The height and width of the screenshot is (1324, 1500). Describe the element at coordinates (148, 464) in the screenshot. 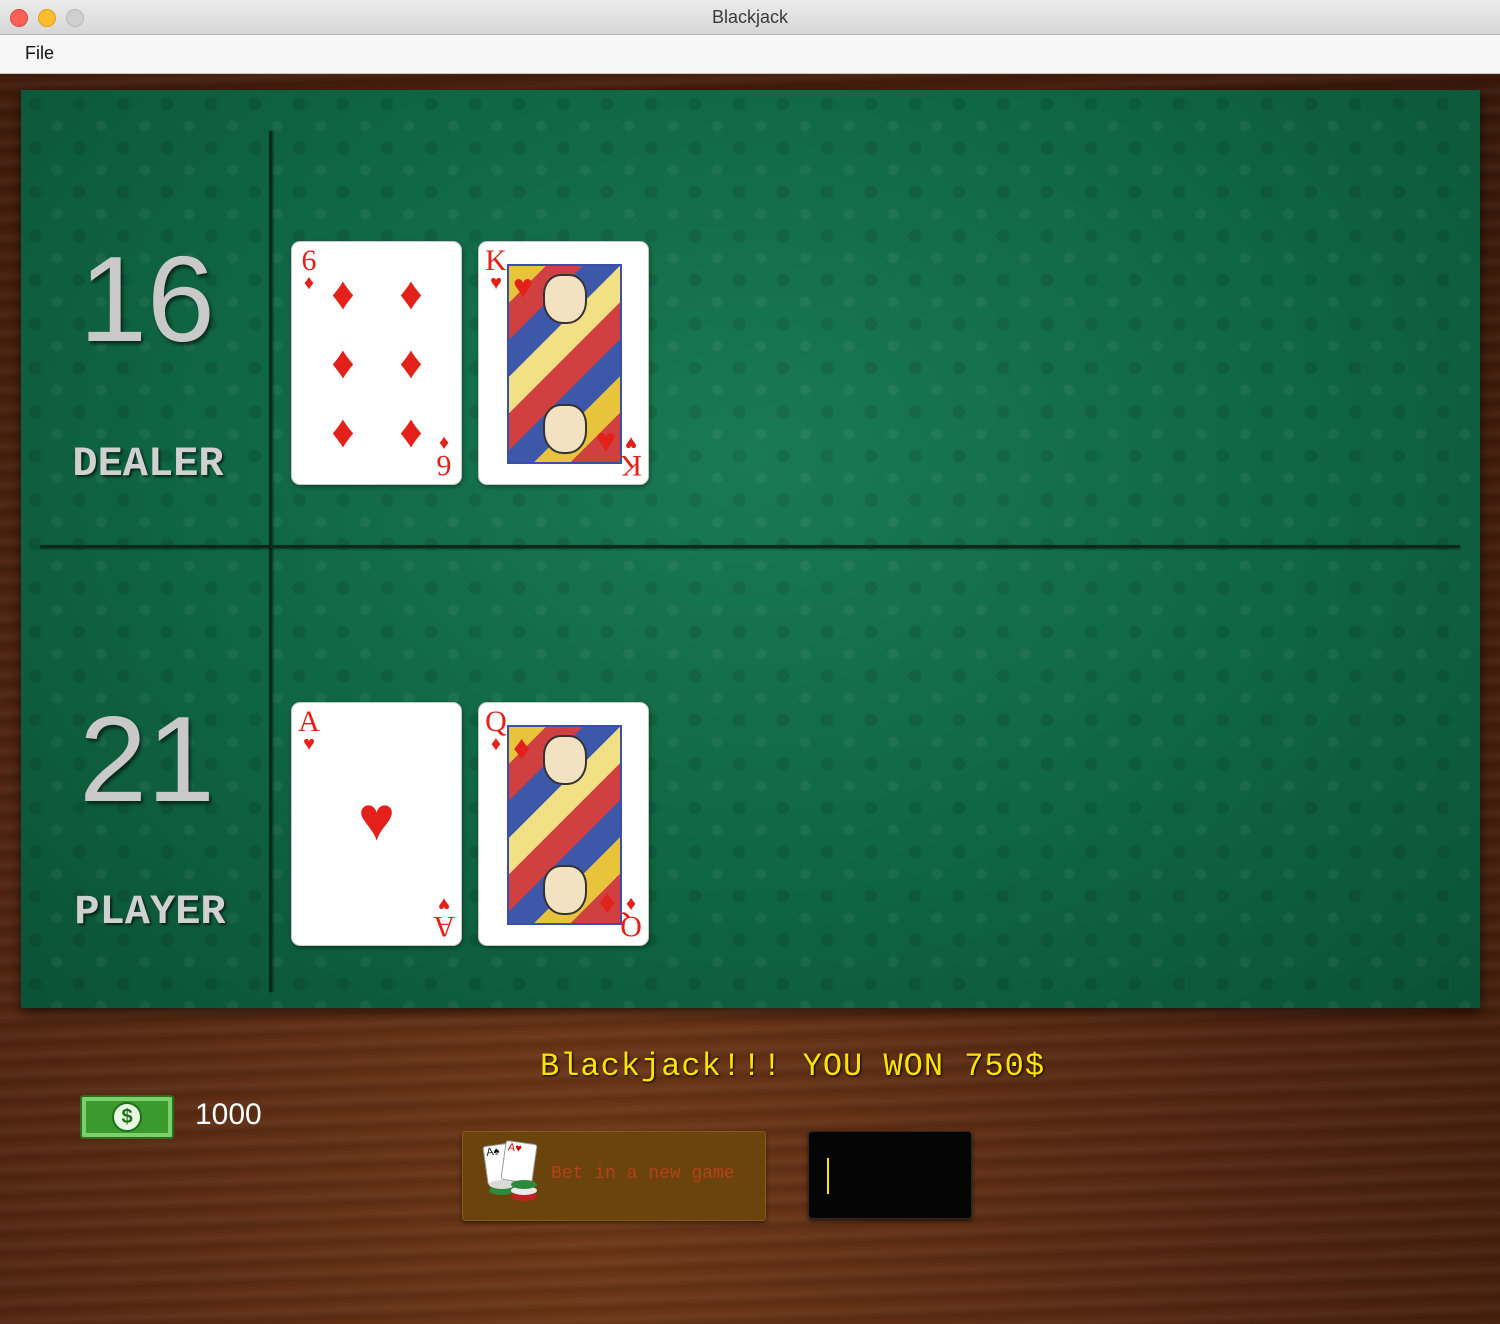

I see `dealer-label: DEALER` at that location.